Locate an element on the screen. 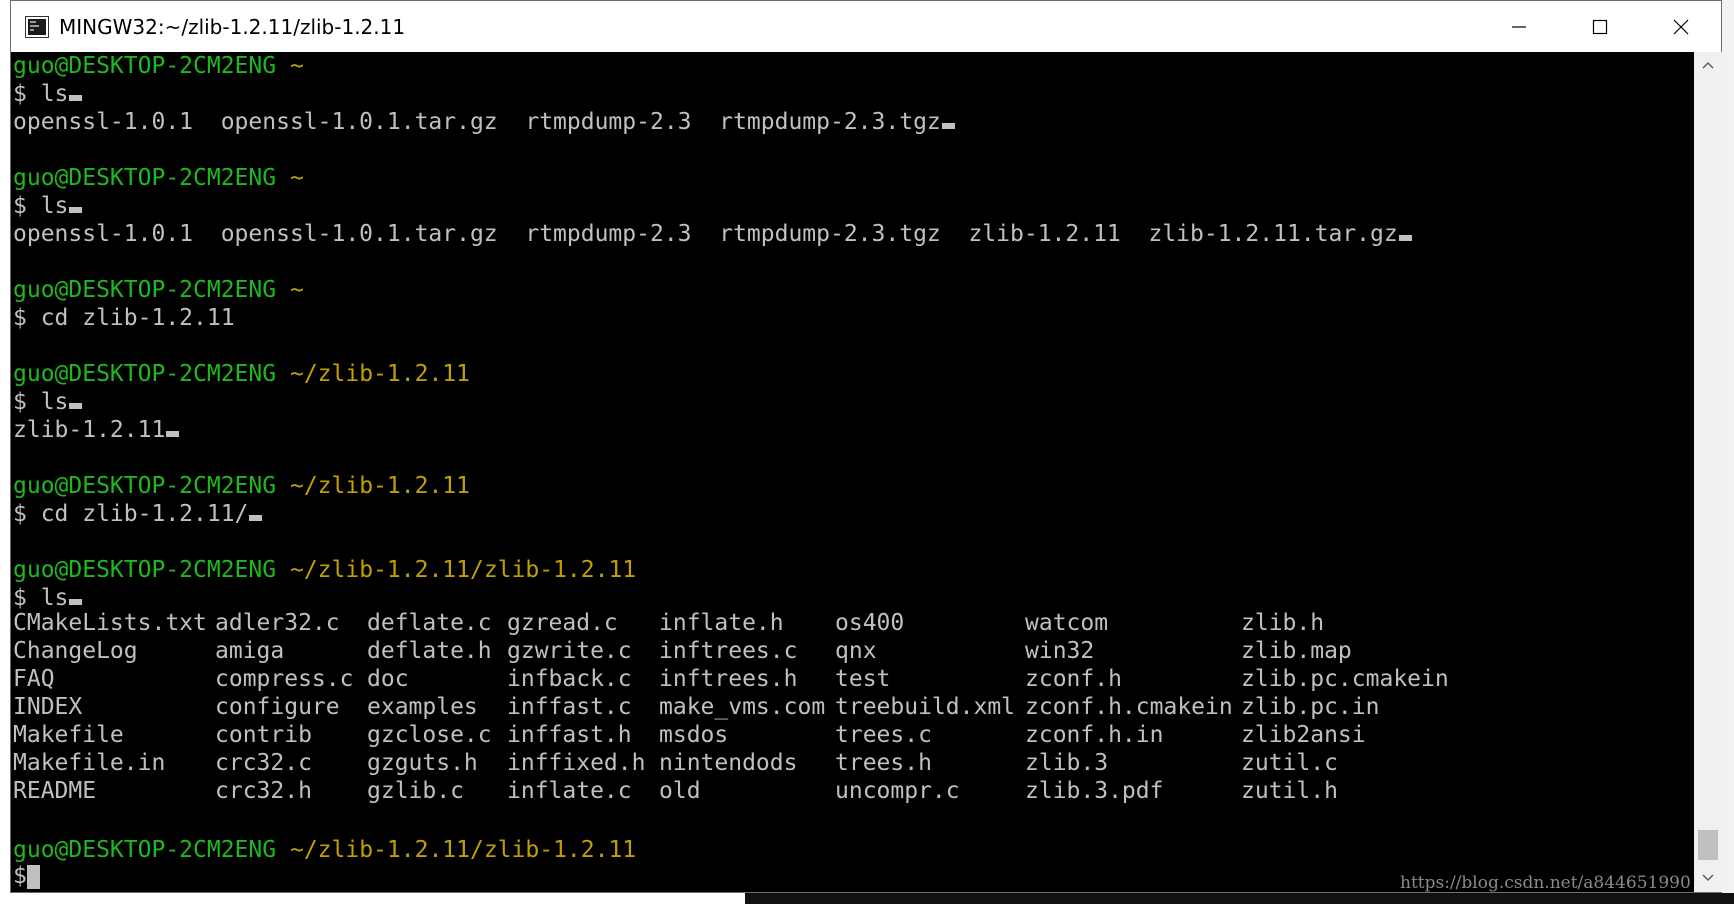 This screenshot has width=1734, height=904. chevron-up-icon is located at coordinates (1708, 65).